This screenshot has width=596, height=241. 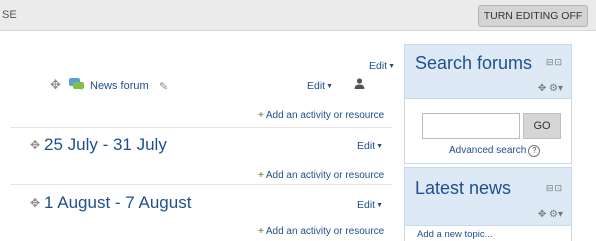 I want to click on advanced-search-link: Advanced search?, so click(x=495, y=151).